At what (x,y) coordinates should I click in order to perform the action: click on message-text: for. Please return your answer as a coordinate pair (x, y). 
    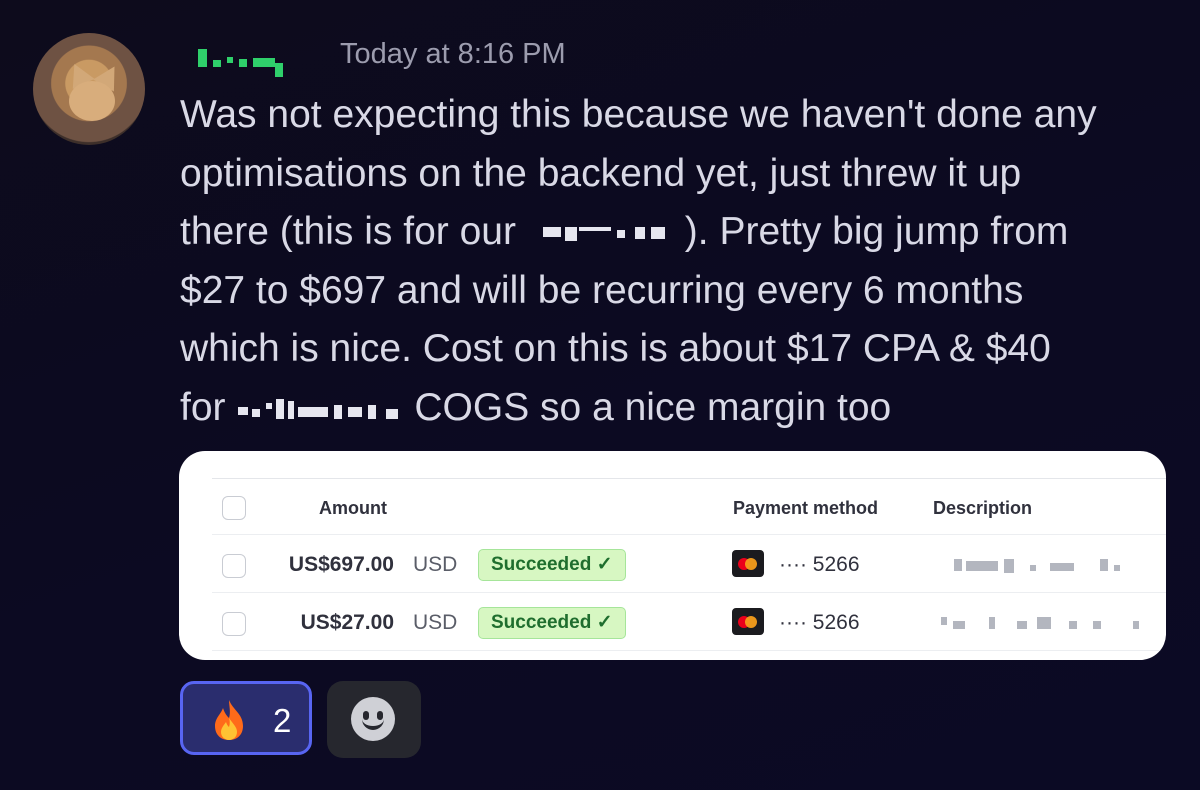
    Looking at the image, I should click on (208, 407).